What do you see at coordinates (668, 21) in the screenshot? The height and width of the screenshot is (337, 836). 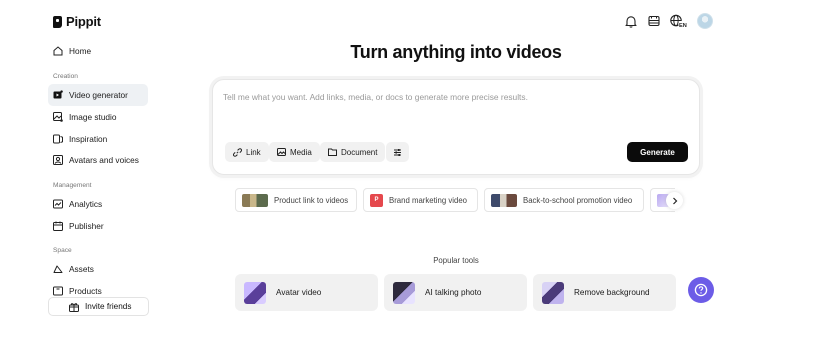 I see `header-actions: EN` at bounding box center [668, 21].